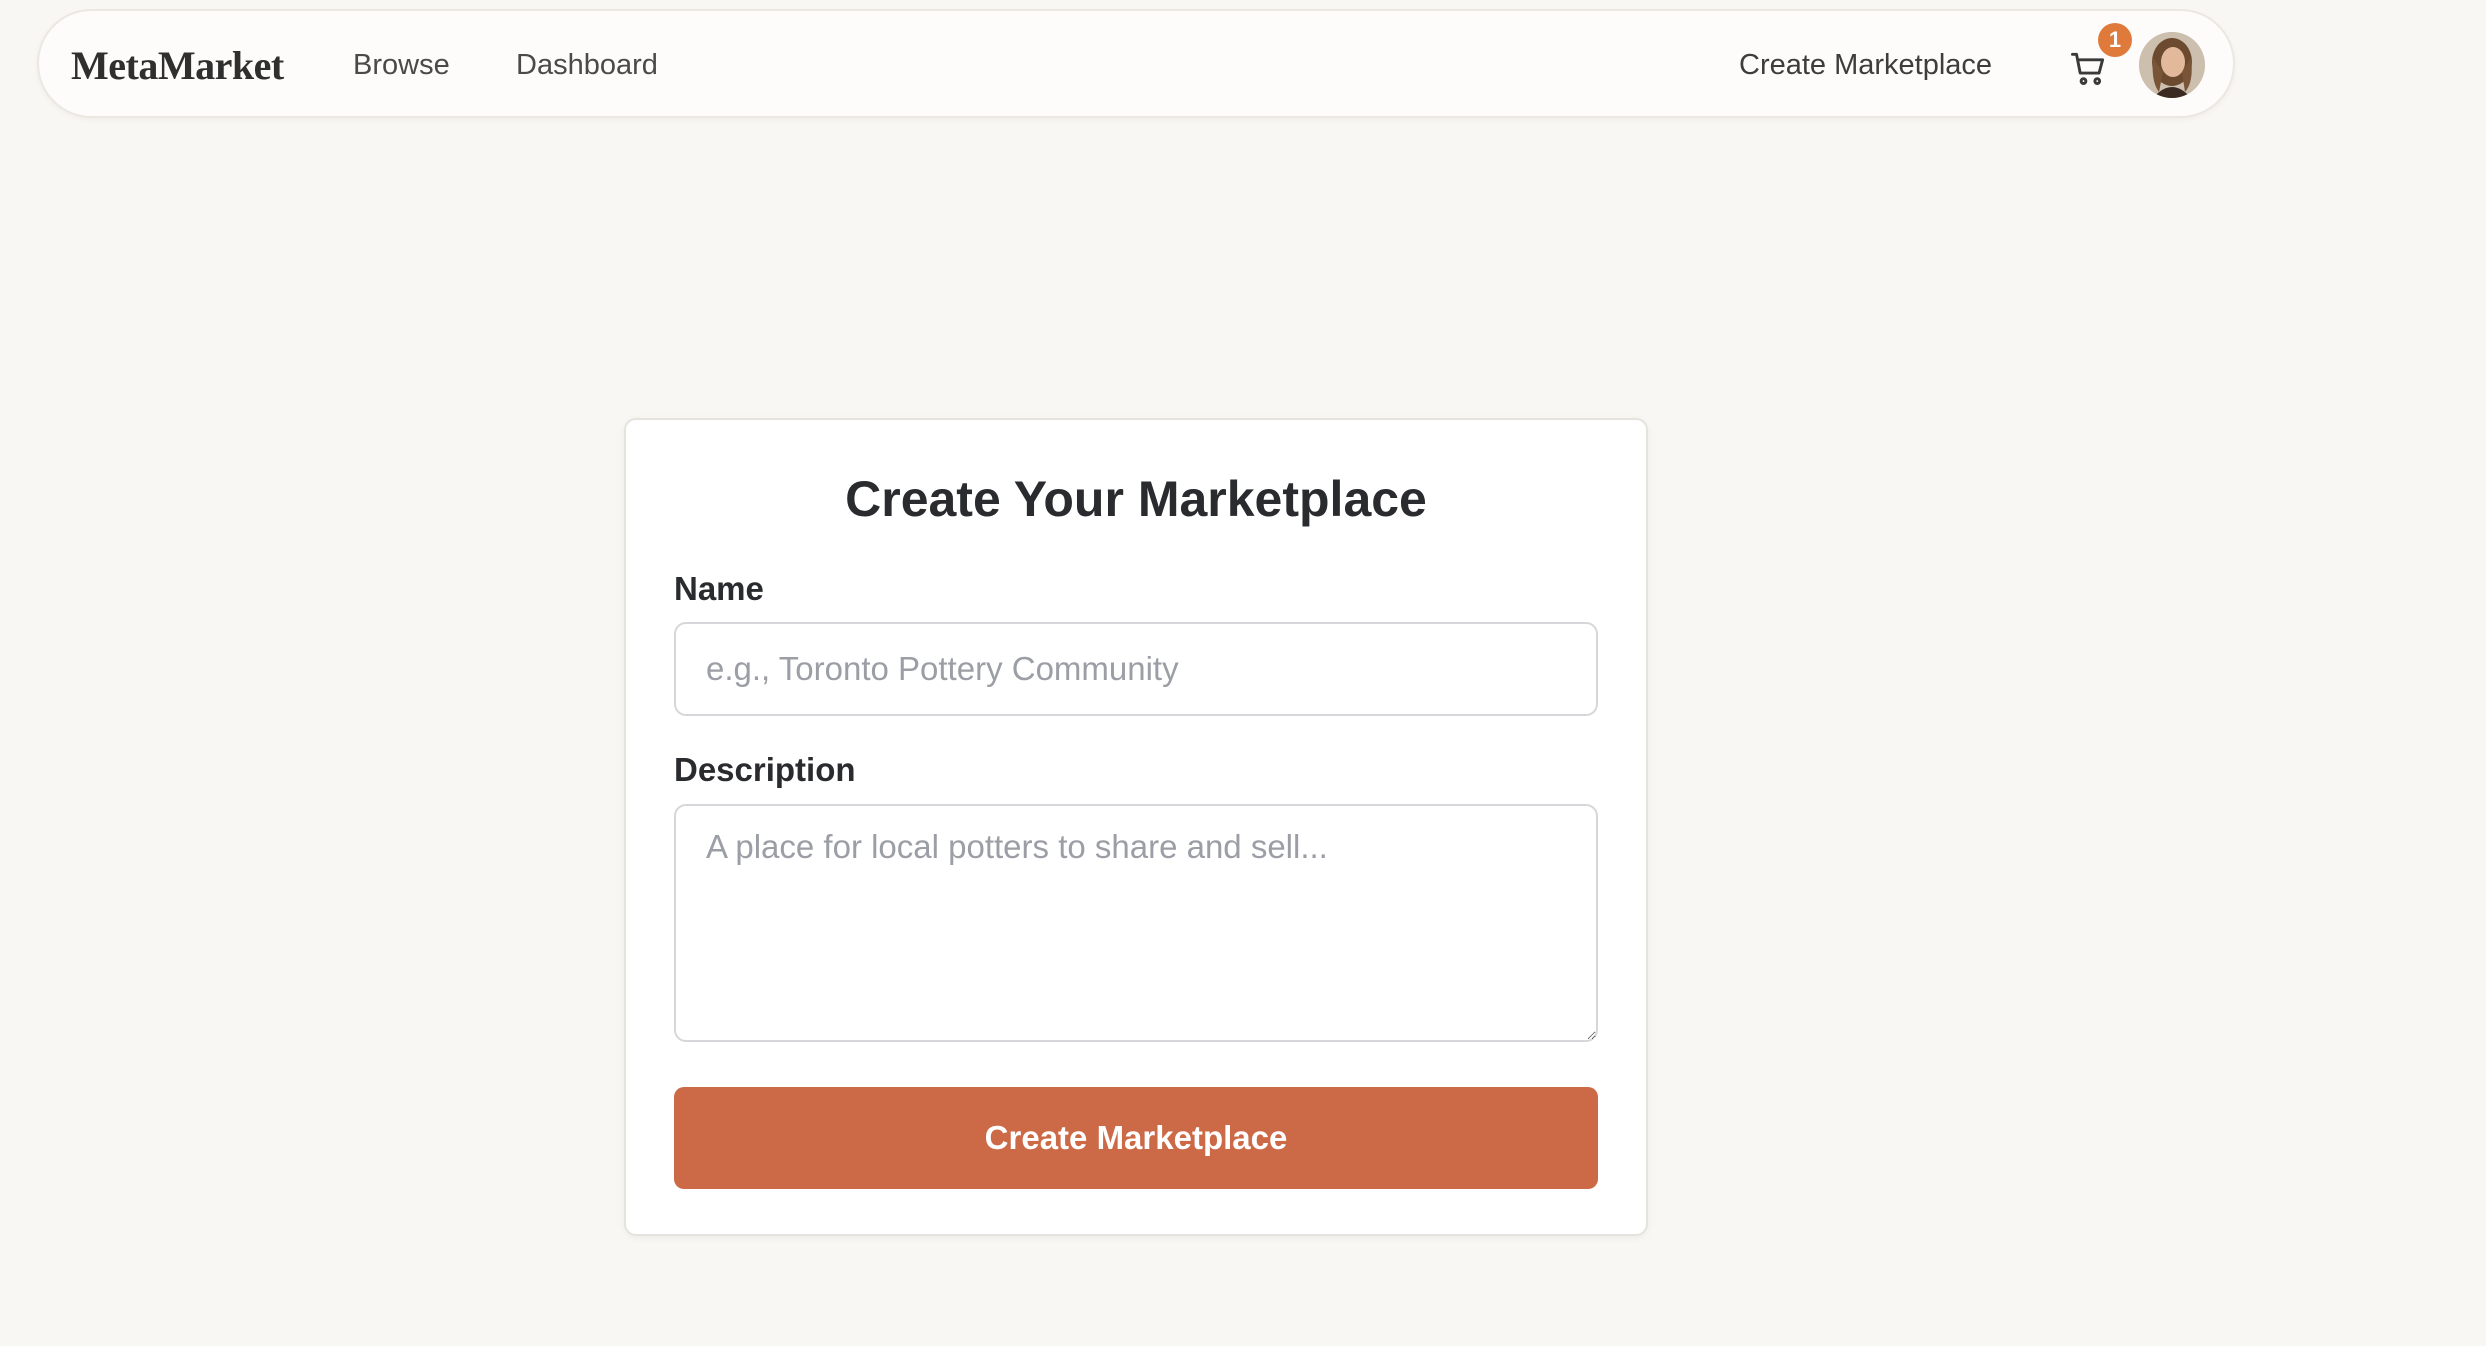  I want to click on nav-link-browse: Browse, so click(401, 65).